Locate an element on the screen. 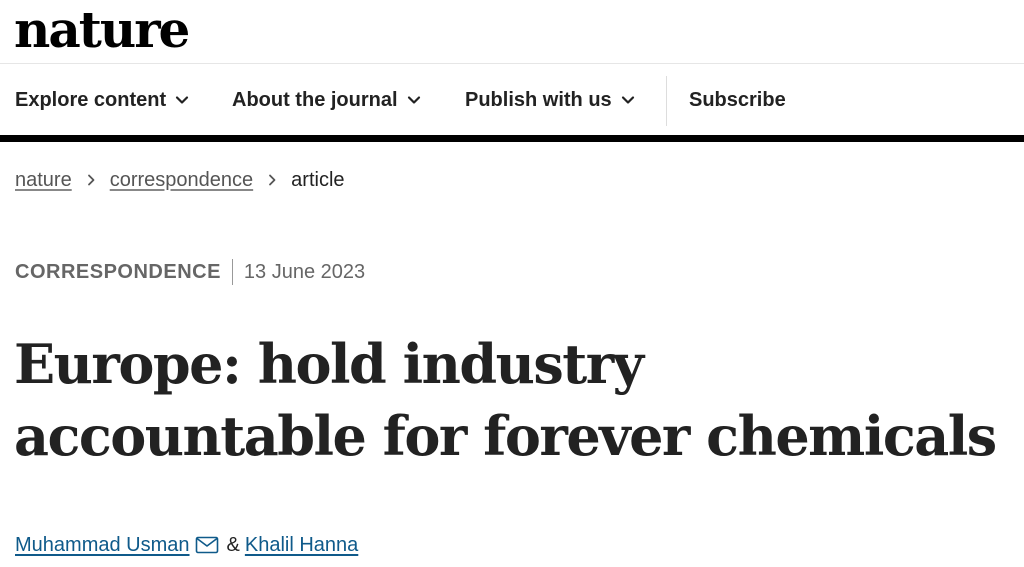  masthead: nature is located at coordinates (512, 32).